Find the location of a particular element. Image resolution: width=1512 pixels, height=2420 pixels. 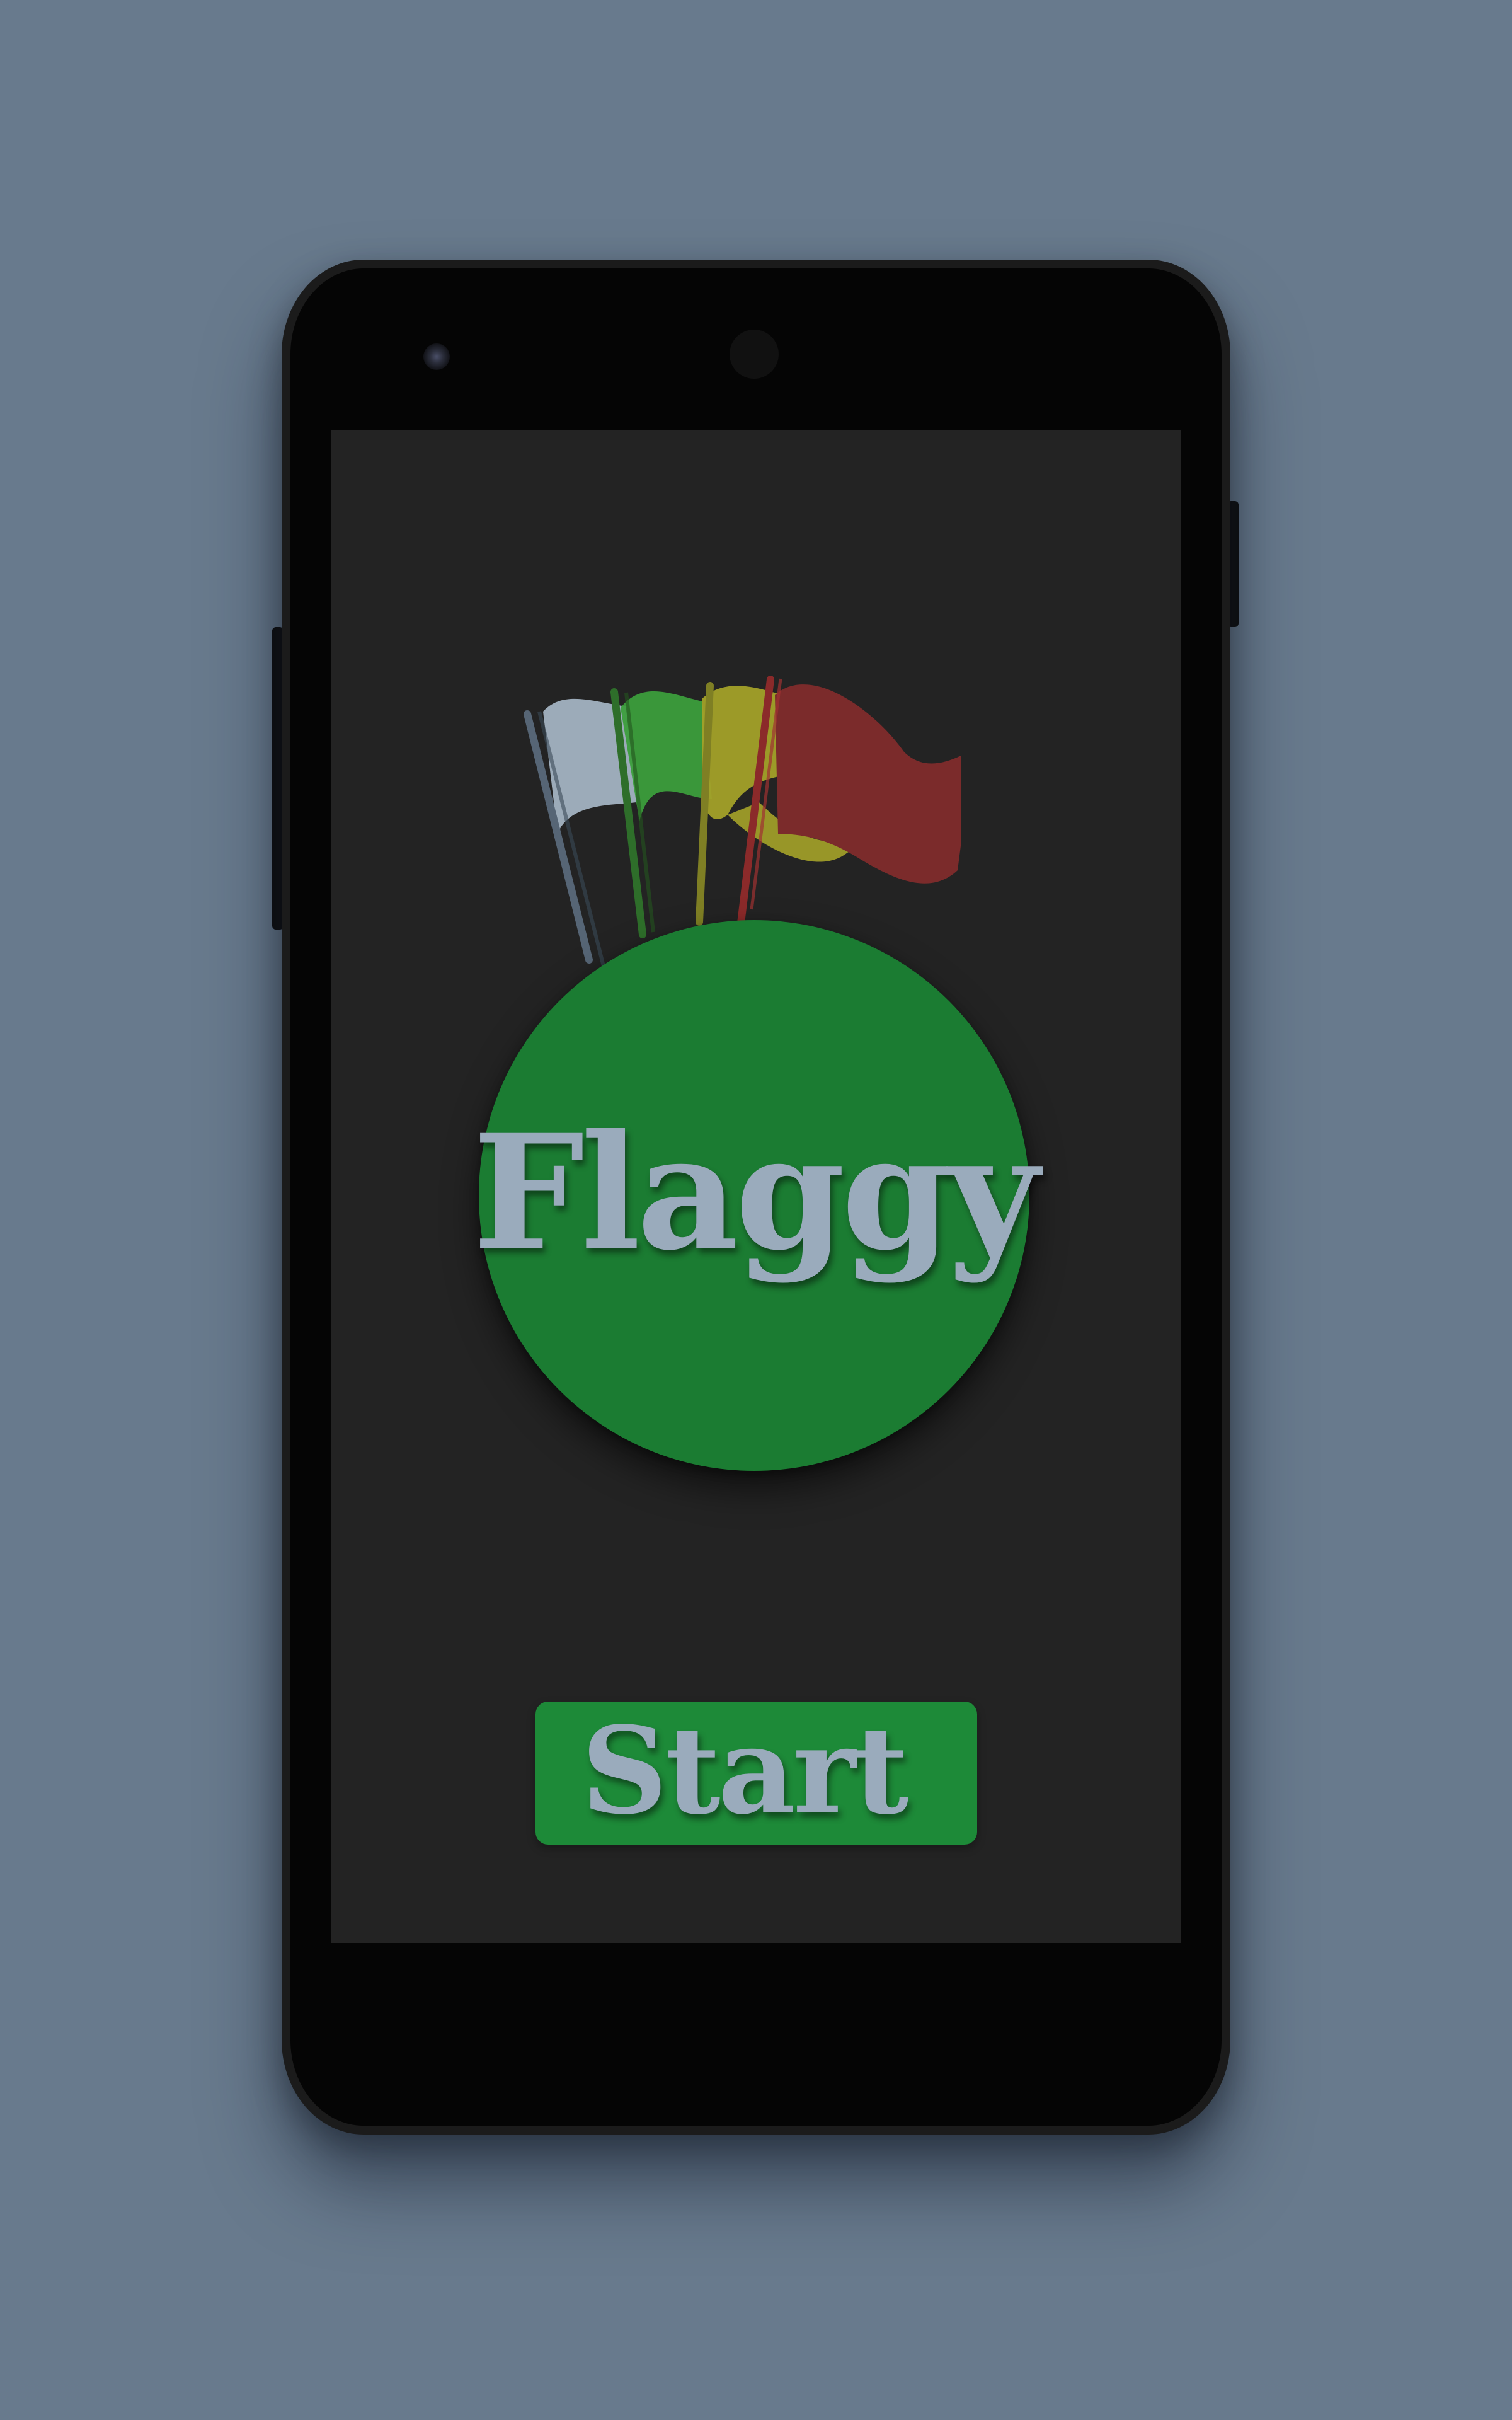

start-button: Start is located at coordinates (756, 1773).